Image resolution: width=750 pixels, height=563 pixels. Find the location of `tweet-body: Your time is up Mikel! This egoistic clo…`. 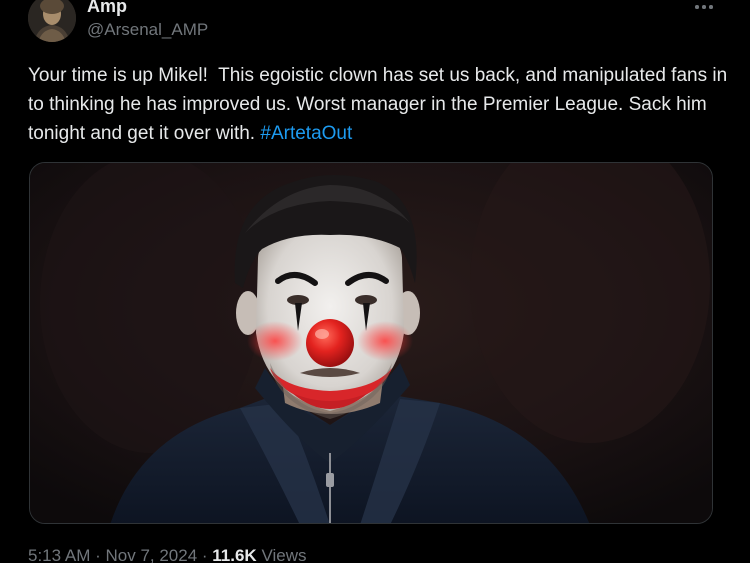

tweet-body: Your time is up Mikel! This egoistic clo… is located at coordinates (380, 104).